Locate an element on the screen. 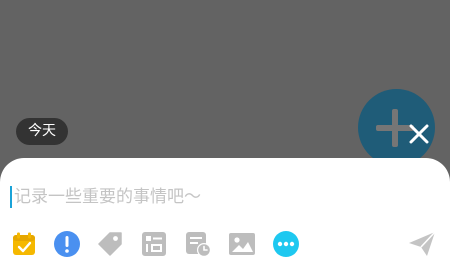 The image size is (450, 270). date-badge: 今天 is located at coordinates (42, 131).